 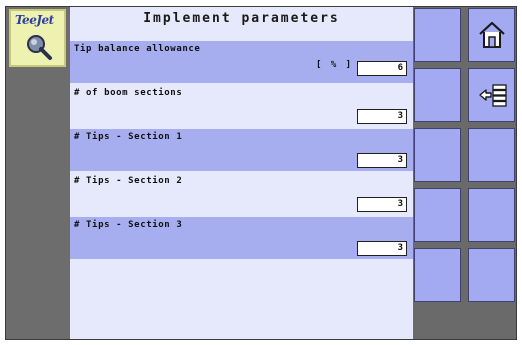 I want to click on param-label: # of boom sections, so click(x=128, y=93).